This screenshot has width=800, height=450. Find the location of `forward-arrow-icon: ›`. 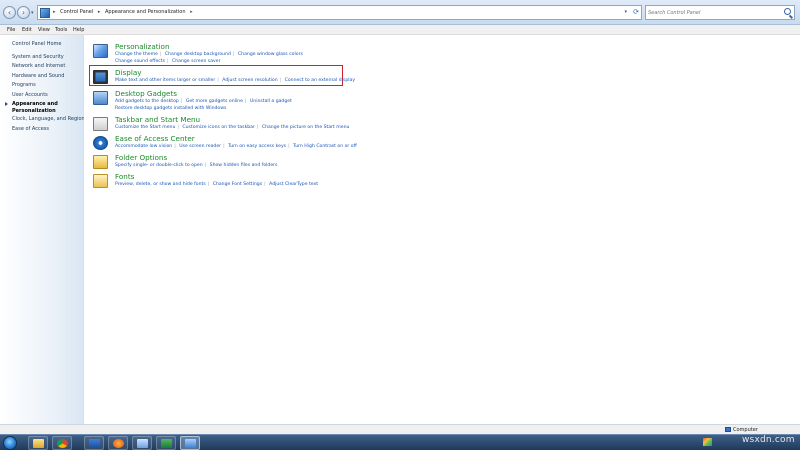

forward-arrow-icon: › is located at coordinates (23, 12).